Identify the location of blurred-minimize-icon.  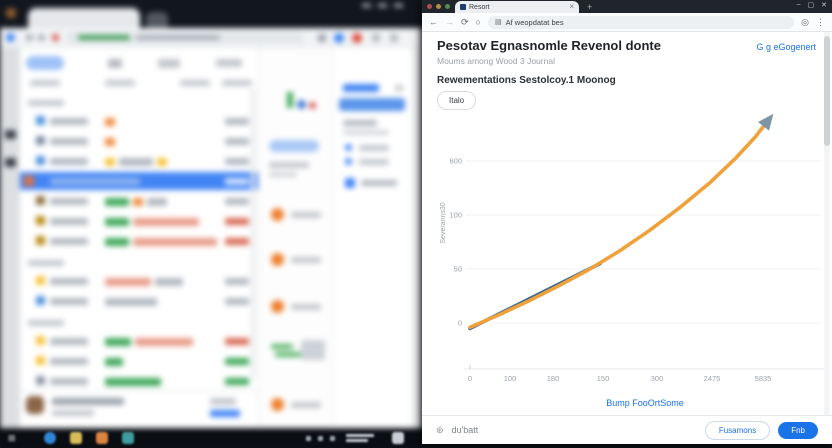
(366, 5).